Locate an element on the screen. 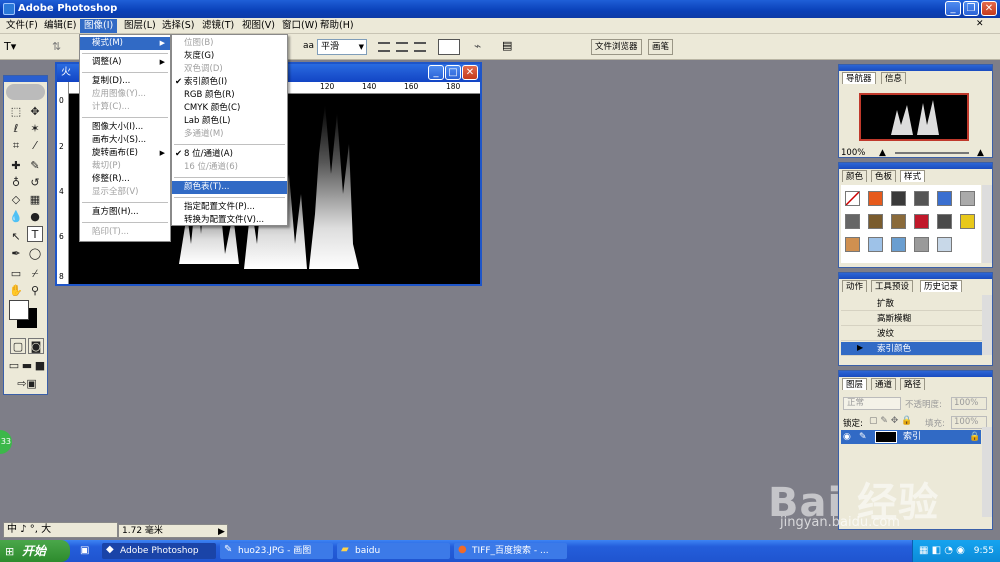 Image resolution: width=1000 pixels, height=562 pixels. magic-wand-icon: ✶ is located at coordinates (35, 129).